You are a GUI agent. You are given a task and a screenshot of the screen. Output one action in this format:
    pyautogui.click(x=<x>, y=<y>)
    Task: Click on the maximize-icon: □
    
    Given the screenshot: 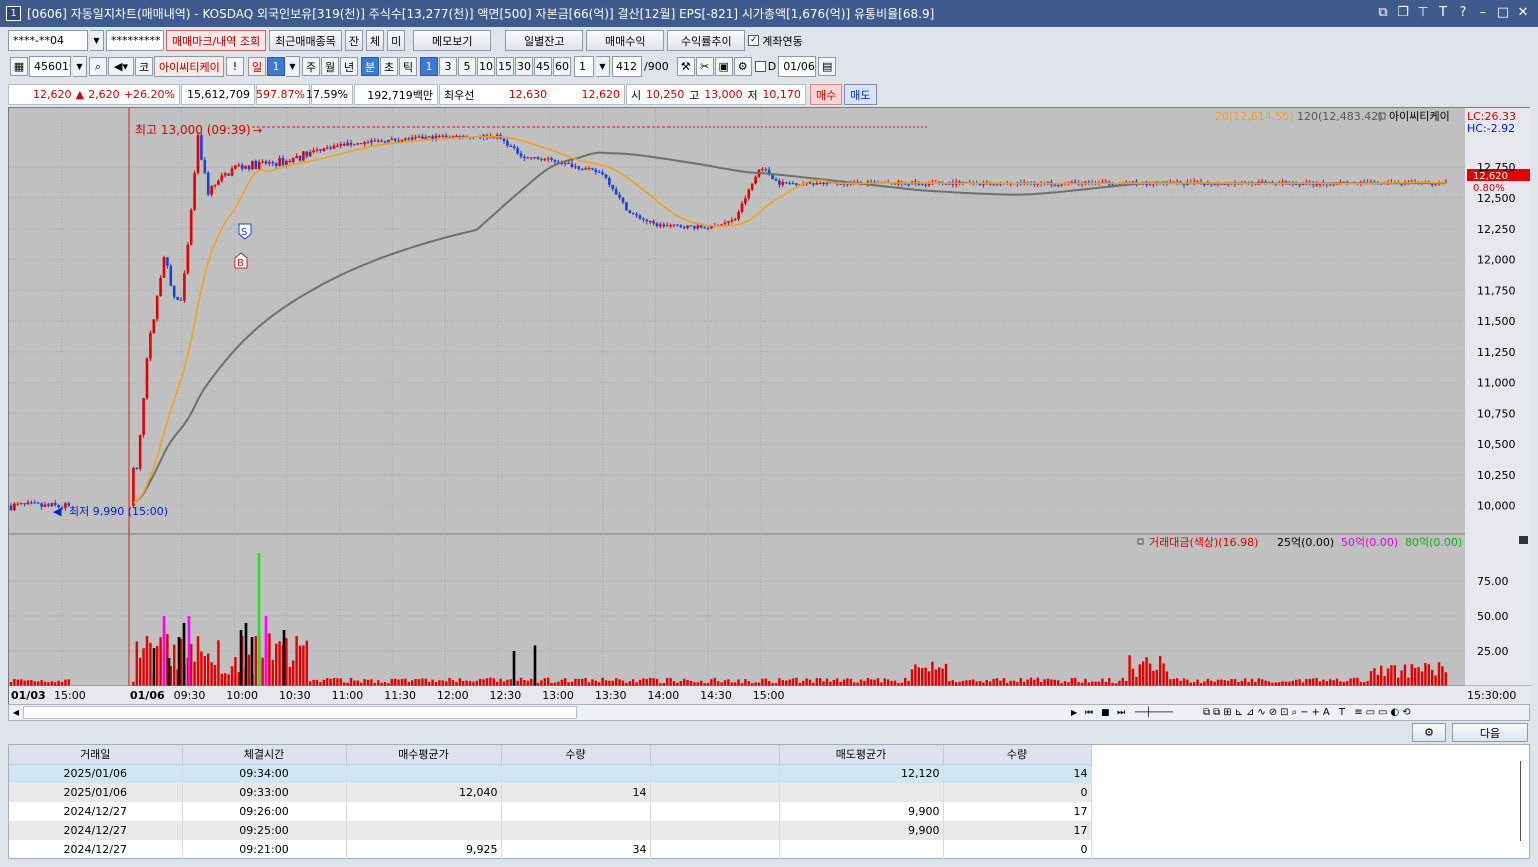 What is the action you would take?
    pyautogui.click(x=1503, y=12)
    